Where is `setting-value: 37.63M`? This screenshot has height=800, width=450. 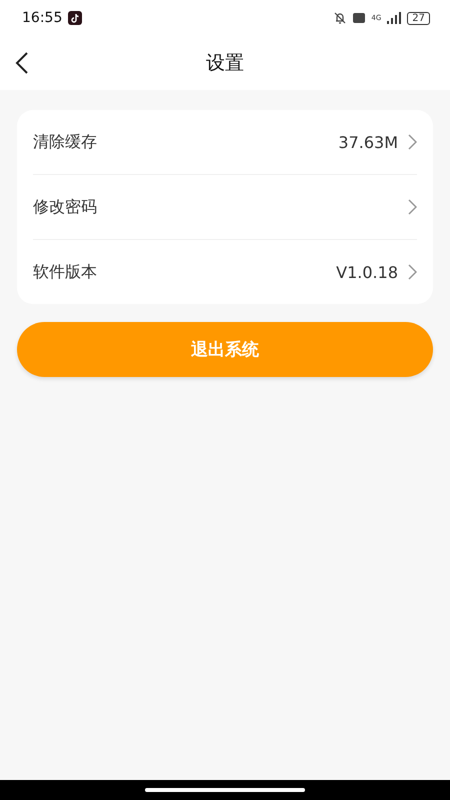
setting-value: 37.63M is located at coordinates (368, 142).